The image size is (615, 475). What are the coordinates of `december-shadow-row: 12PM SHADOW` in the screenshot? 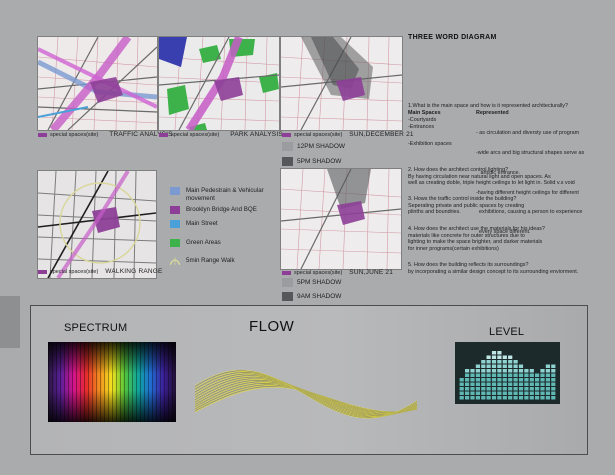 It's located at (313, 146).